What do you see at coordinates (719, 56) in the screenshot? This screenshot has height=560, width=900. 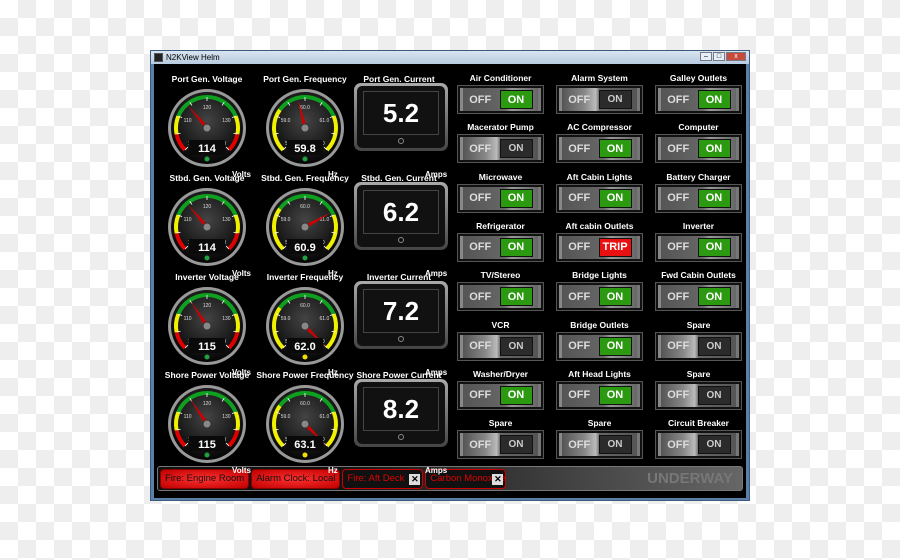 I see `maximize-button: □` at bounding box center [719, 56].